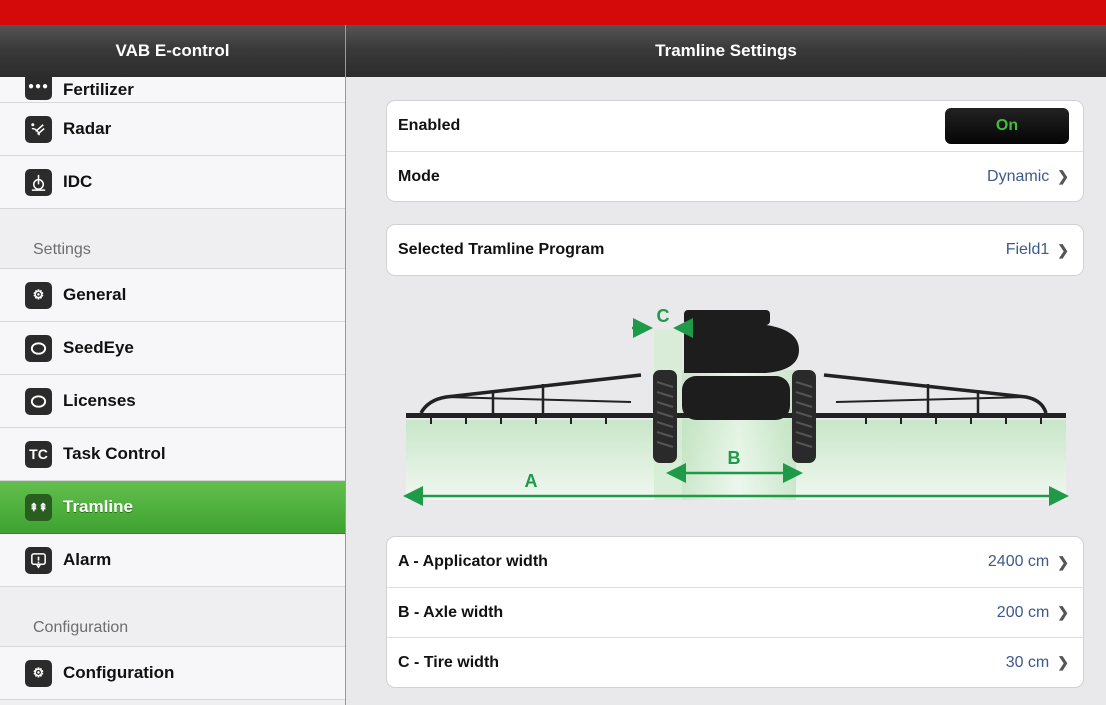 This screenshot has height=705, width=1106. What do you see at coordinates (172, 401) in the screenshot?
I see `sidebar-item-licenses: Licenses` at bounding box center [172, 401].